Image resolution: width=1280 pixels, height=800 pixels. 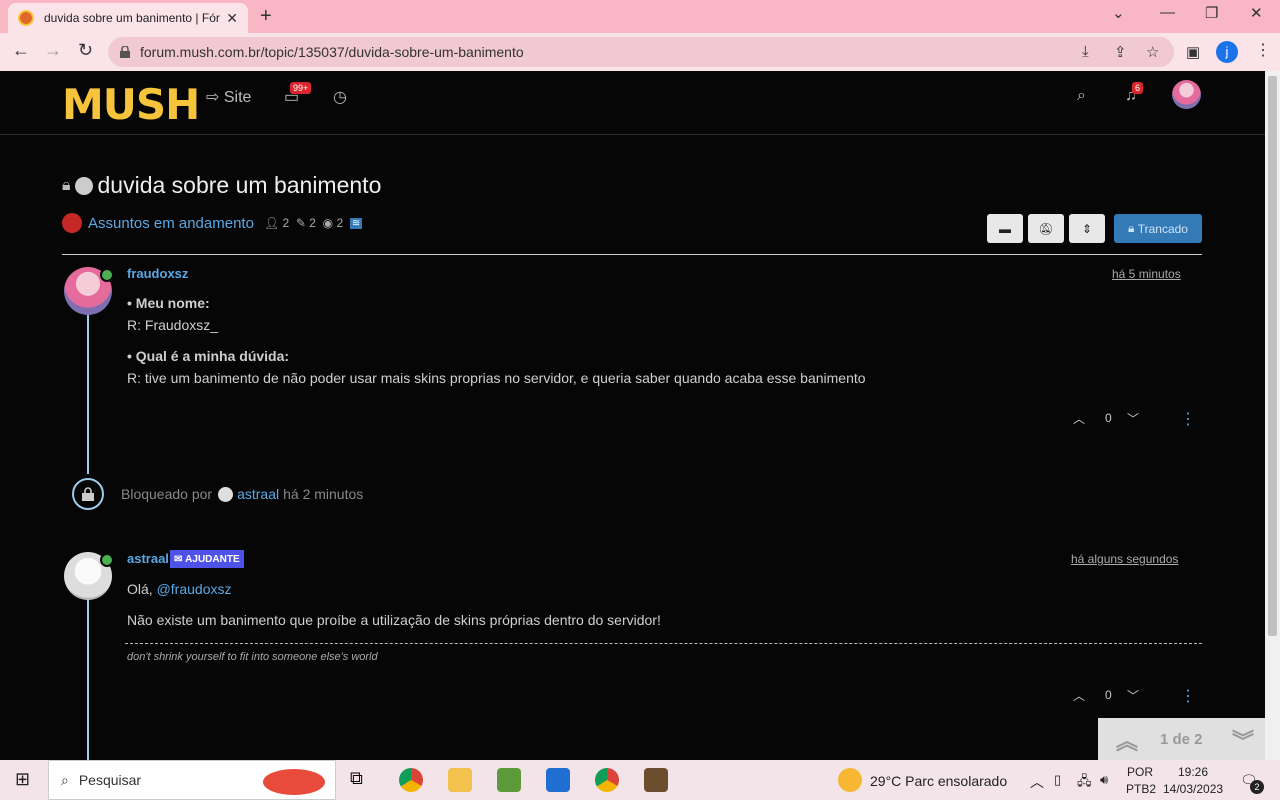 I want to click on chrome-icon, so click(x=411, y=780).